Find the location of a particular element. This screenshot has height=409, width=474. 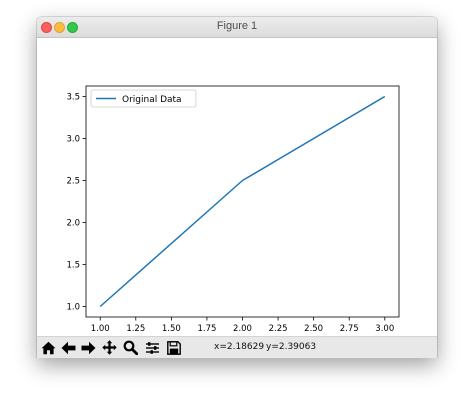

forward-arrow-icon is located at coordinates (88, 347).